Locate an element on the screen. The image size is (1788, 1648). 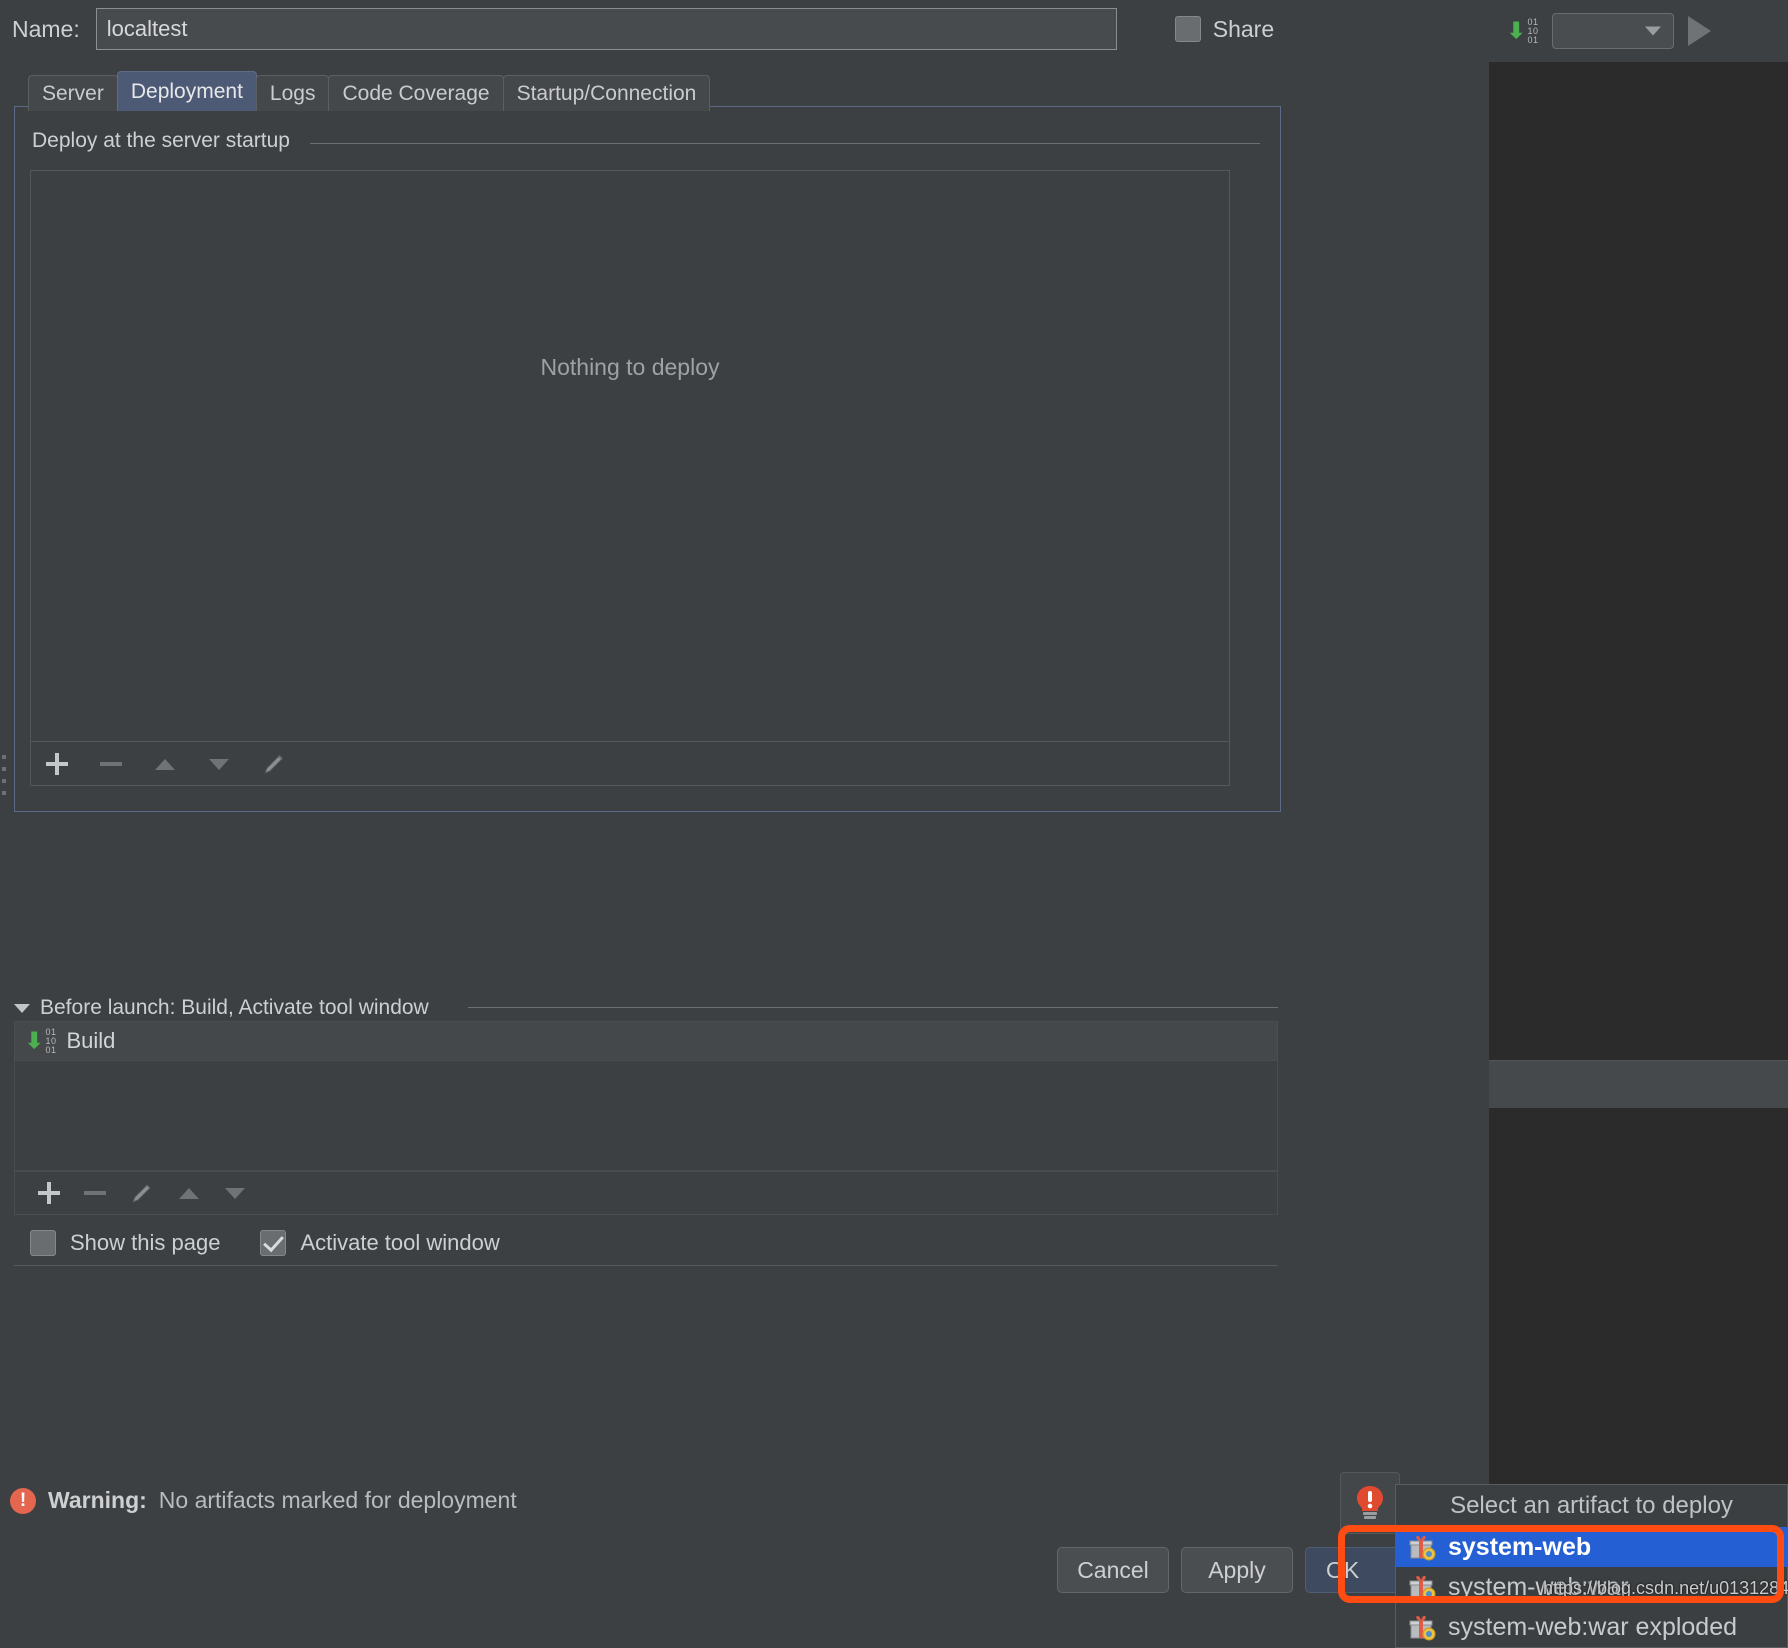
tab-server: Server is located at coordinates (73, 93).